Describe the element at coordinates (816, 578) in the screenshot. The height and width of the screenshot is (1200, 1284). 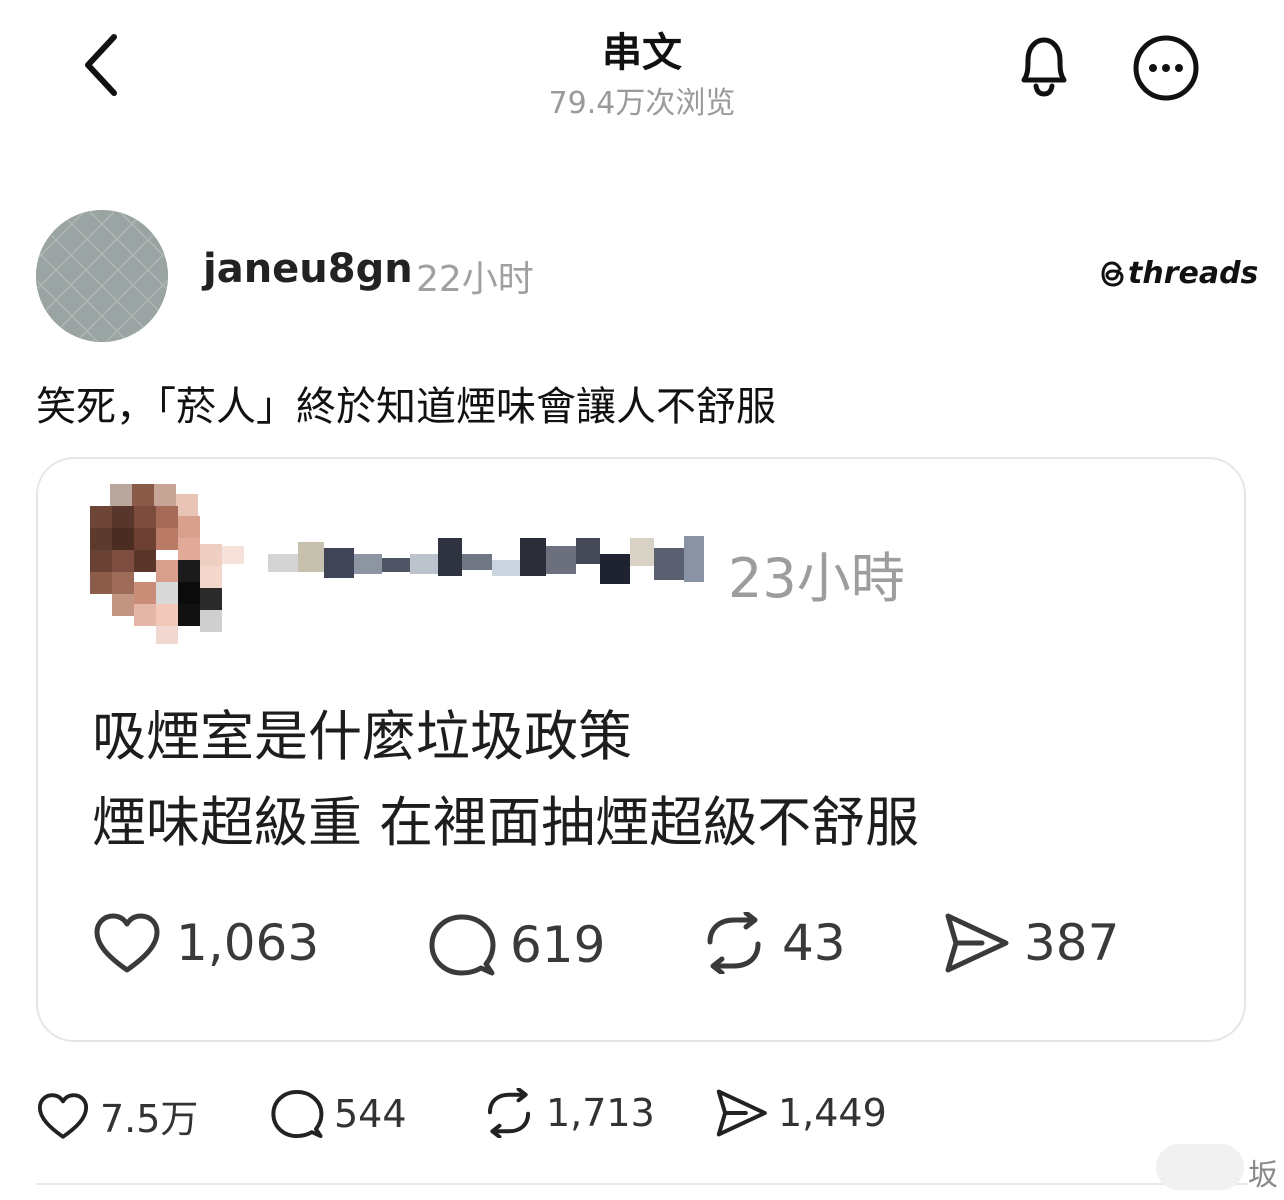
I see `quoted-timestamp: 23小時` at that location.